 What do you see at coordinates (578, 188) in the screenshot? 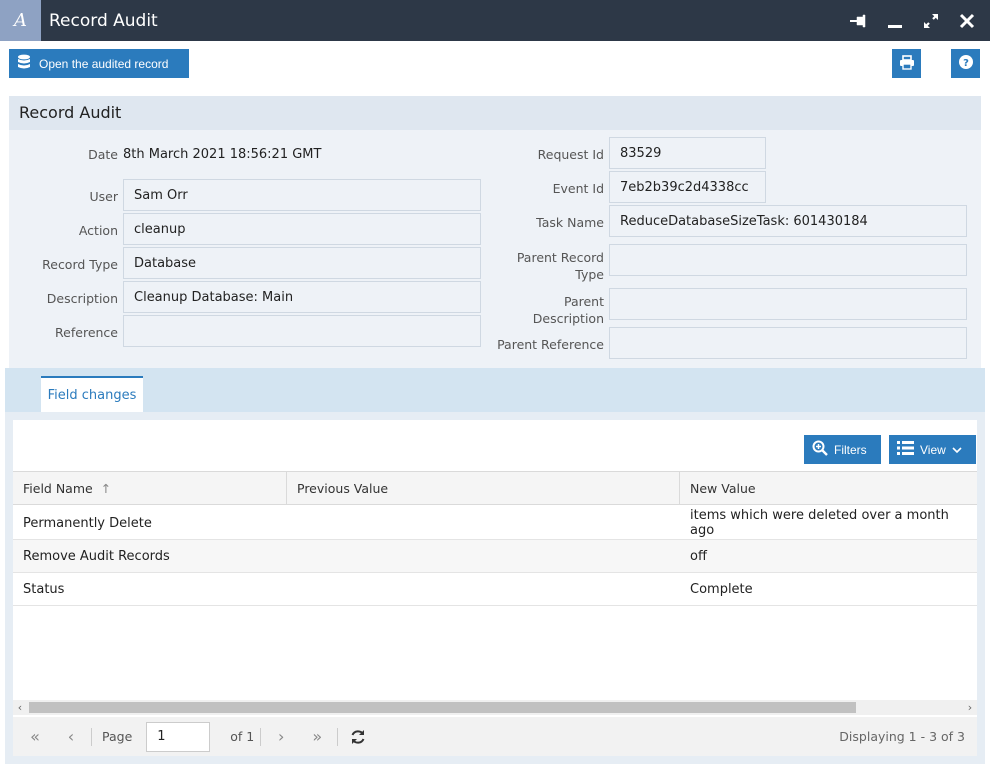
I see `event-id-label: Event Id` at bounding box center [578, 188].